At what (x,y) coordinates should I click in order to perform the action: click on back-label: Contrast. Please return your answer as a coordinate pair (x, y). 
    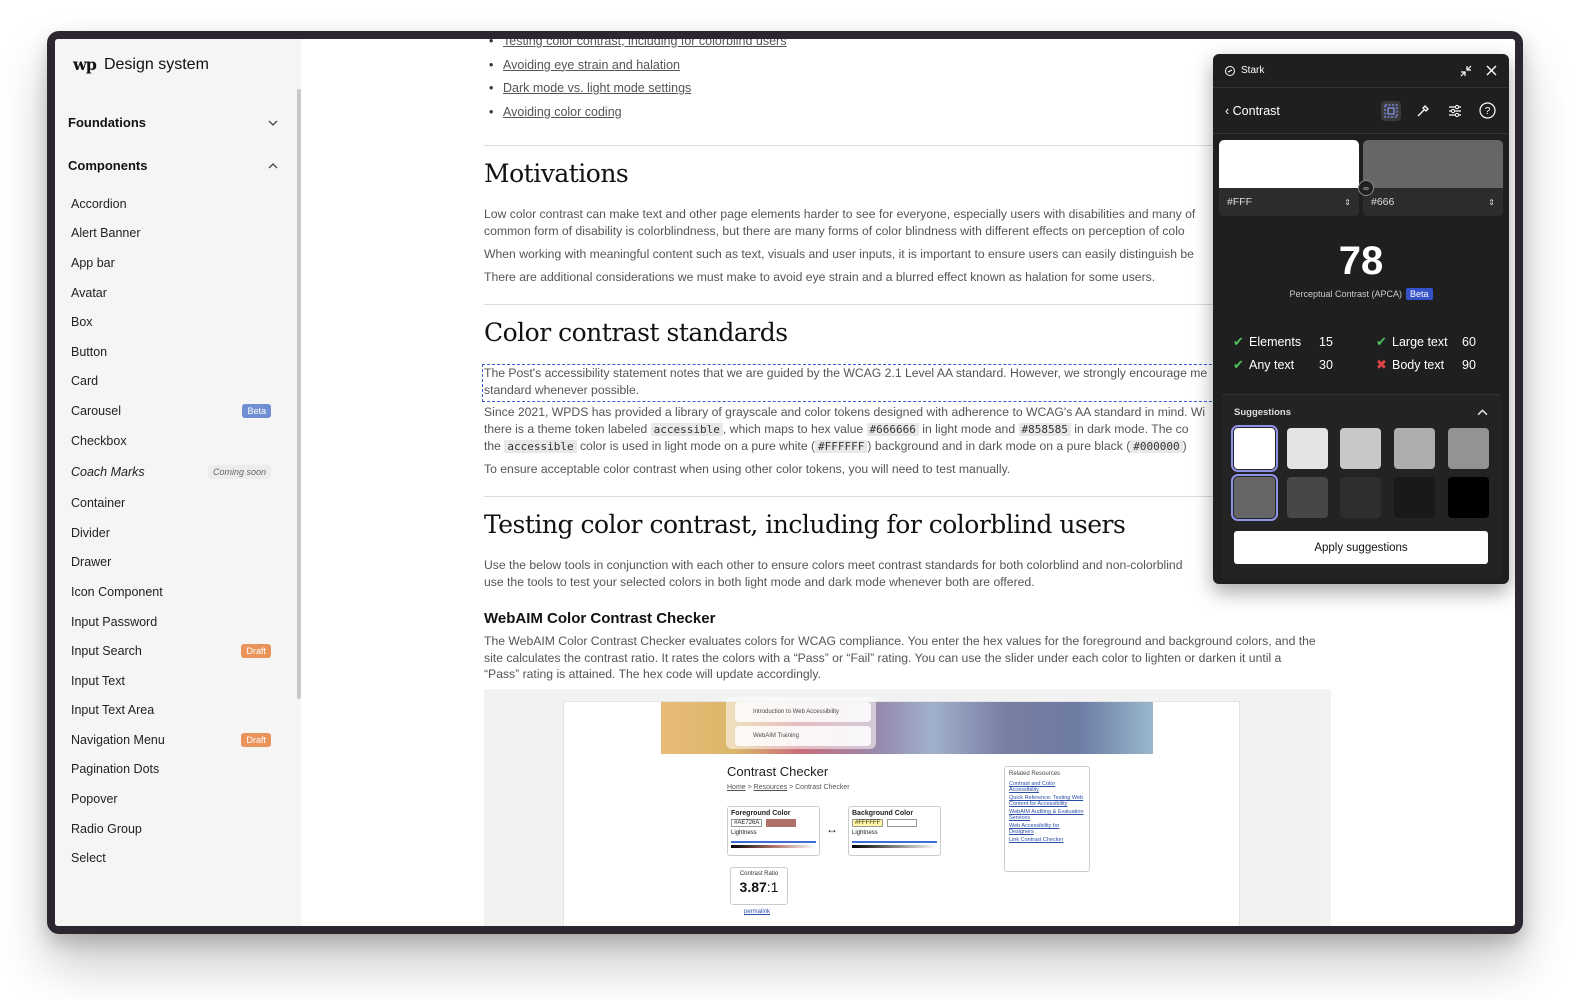
    Looking at the image, I should click on (1256, 110).